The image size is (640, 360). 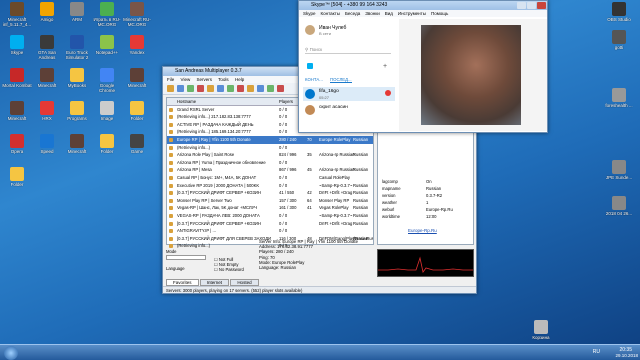 I want to click on desktop-icon: Играть в RU-MC.ORG, so click(x=107, y=14).